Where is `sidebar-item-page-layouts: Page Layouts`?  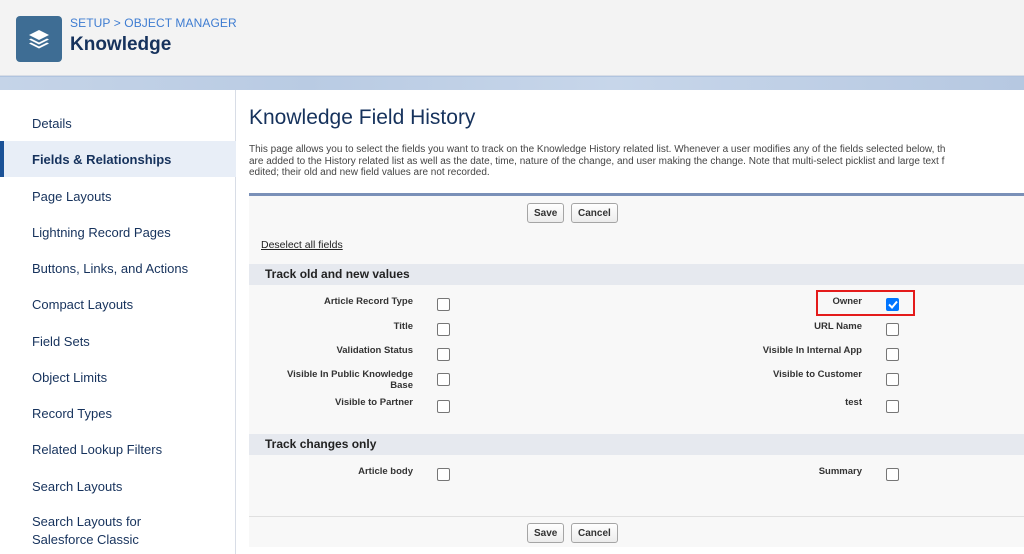 sidebar-item-page-layouts: Page Layouts is located at coordinates (118, 196).